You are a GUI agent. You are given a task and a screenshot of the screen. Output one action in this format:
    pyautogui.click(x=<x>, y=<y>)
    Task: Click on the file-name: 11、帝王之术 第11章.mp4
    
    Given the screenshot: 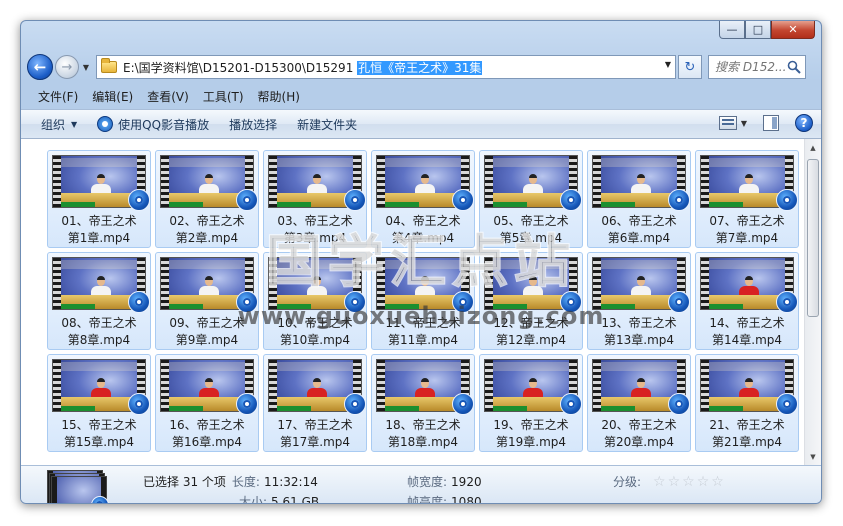 What is the action you would take?
    pyautogui.click(x=422, y=332)
    